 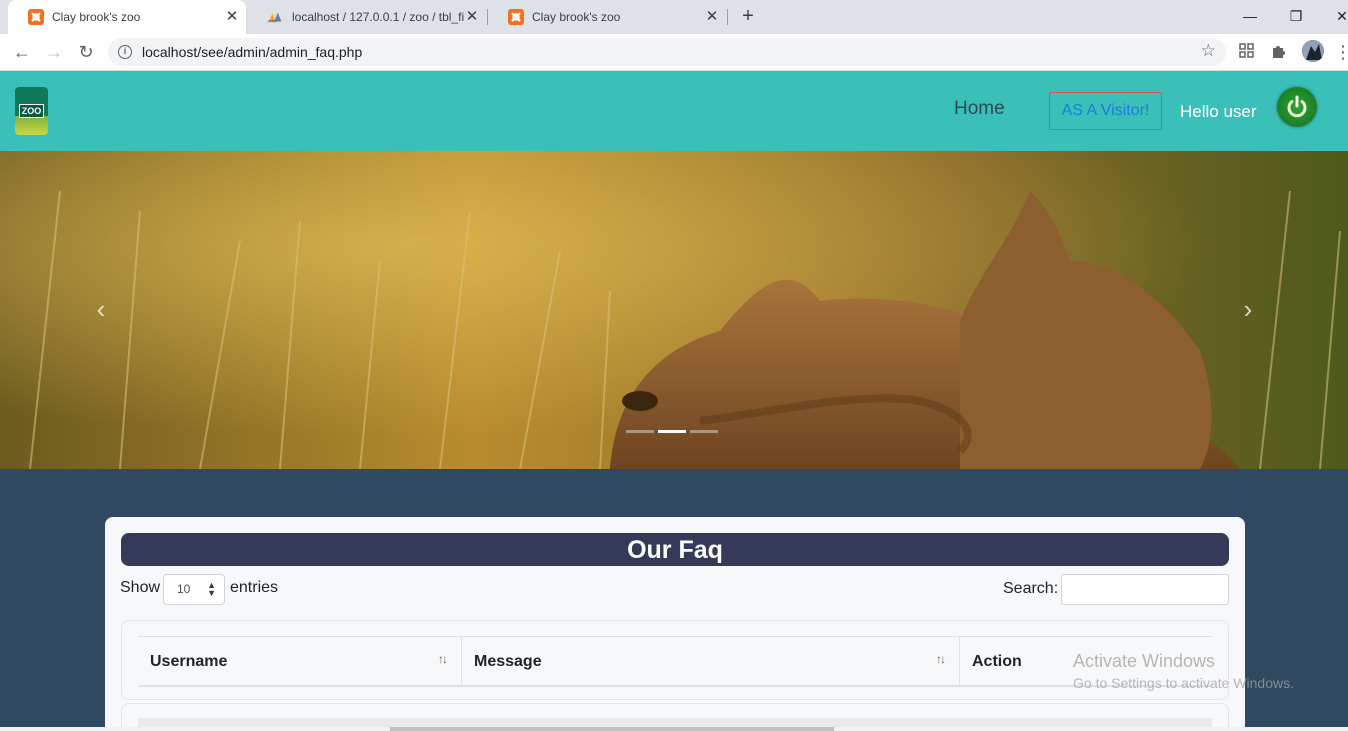 What do you see at coordinates (1218, 111) in the screenshot?
I see `user-greeting: Hello user` at bounding box center [1218, 111].